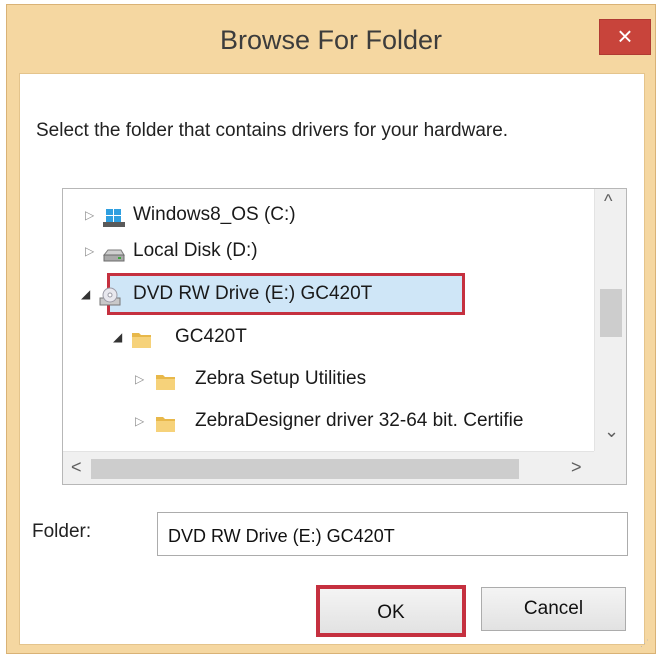 The image size is (664, 661). Describe the element at coordinates (114, 216) in the screenshot. I see `os-drive-icon` at that location.